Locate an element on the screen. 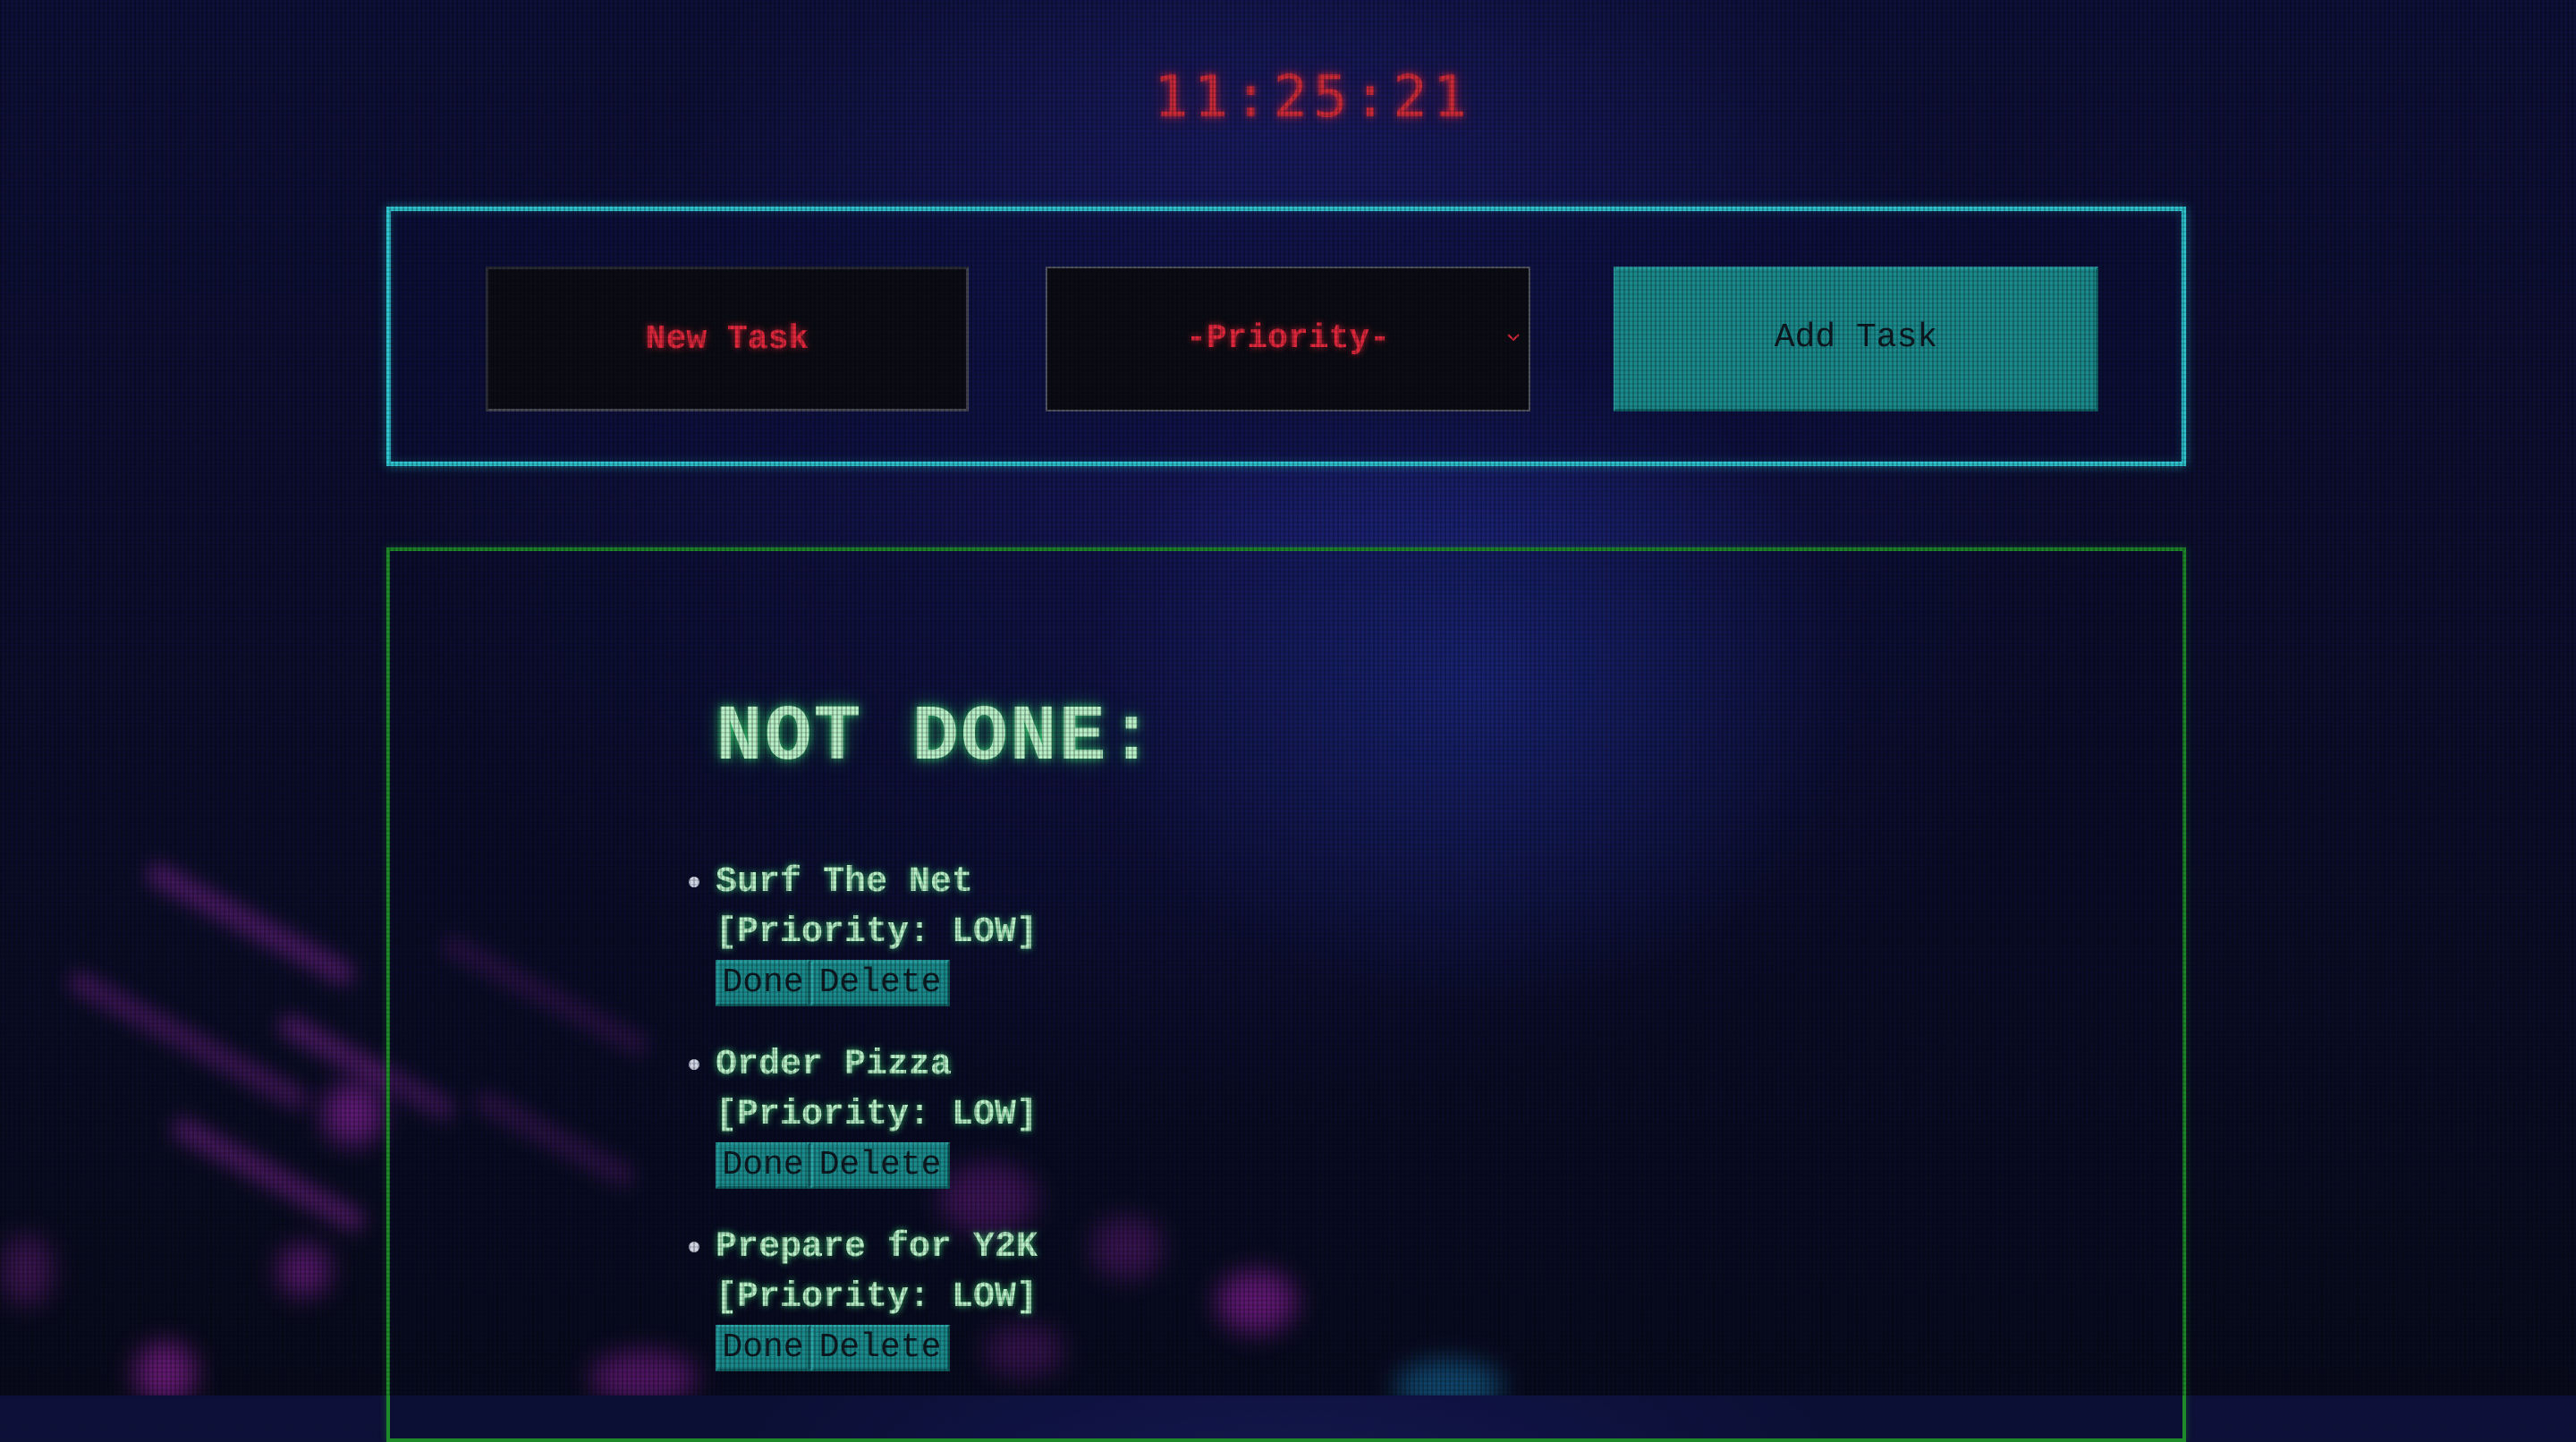  not-done-heading: NOT DONE: is located at coordinates (936, 738).